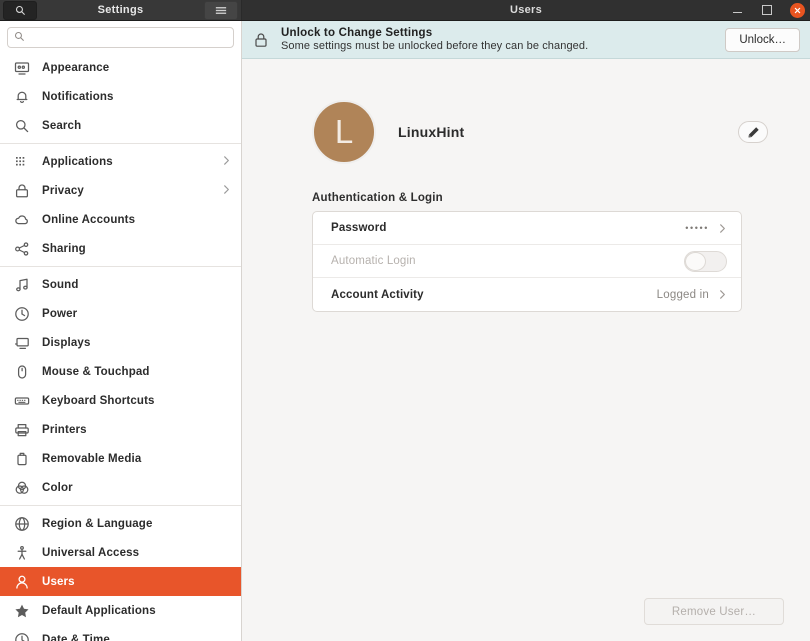  Describe the element at coordinates (21, 429) in the screenshot. I see `printer-icon` at that location.